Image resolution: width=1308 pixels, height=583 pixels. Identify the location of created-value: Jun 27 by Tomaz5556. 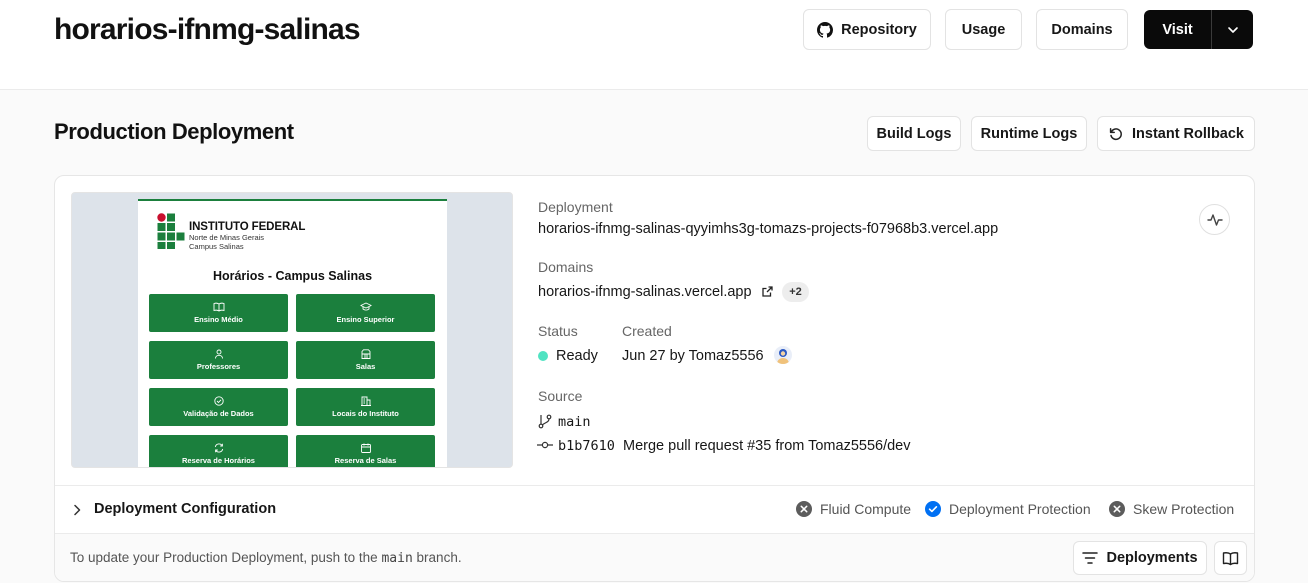
(693, 356).